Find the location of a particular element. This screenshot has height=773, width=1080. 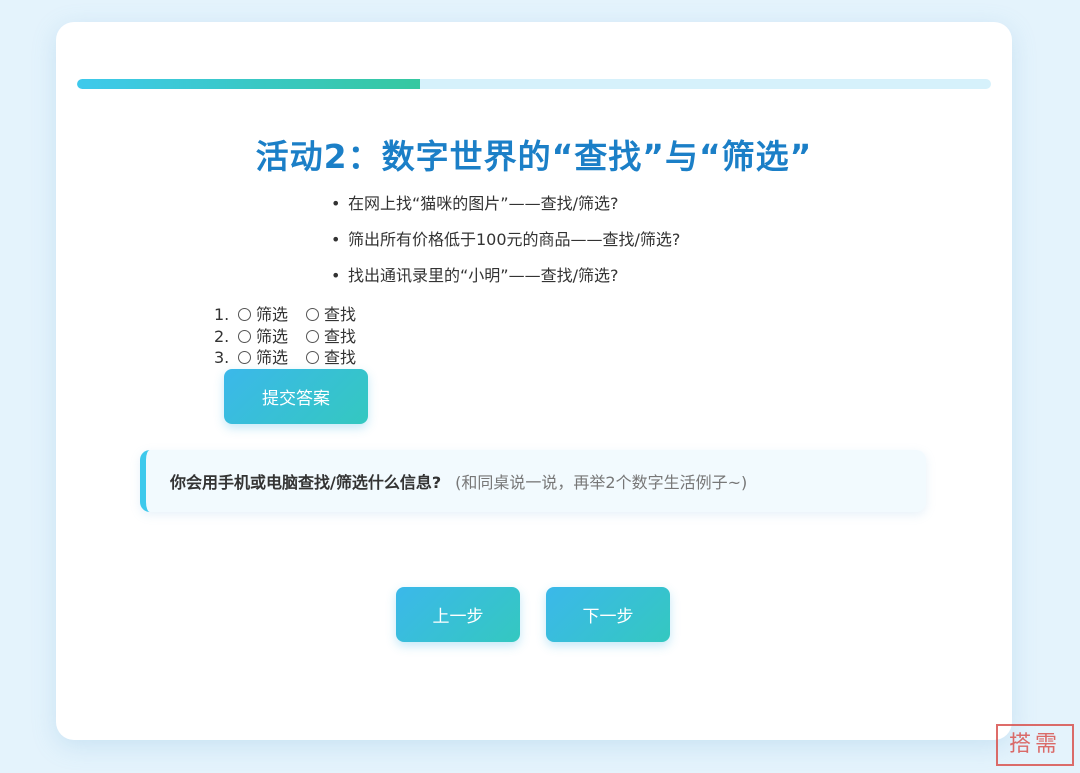

example-text: 找出通讯录里的“小明”——查找/筛选? is located at coordinates (483, 275).